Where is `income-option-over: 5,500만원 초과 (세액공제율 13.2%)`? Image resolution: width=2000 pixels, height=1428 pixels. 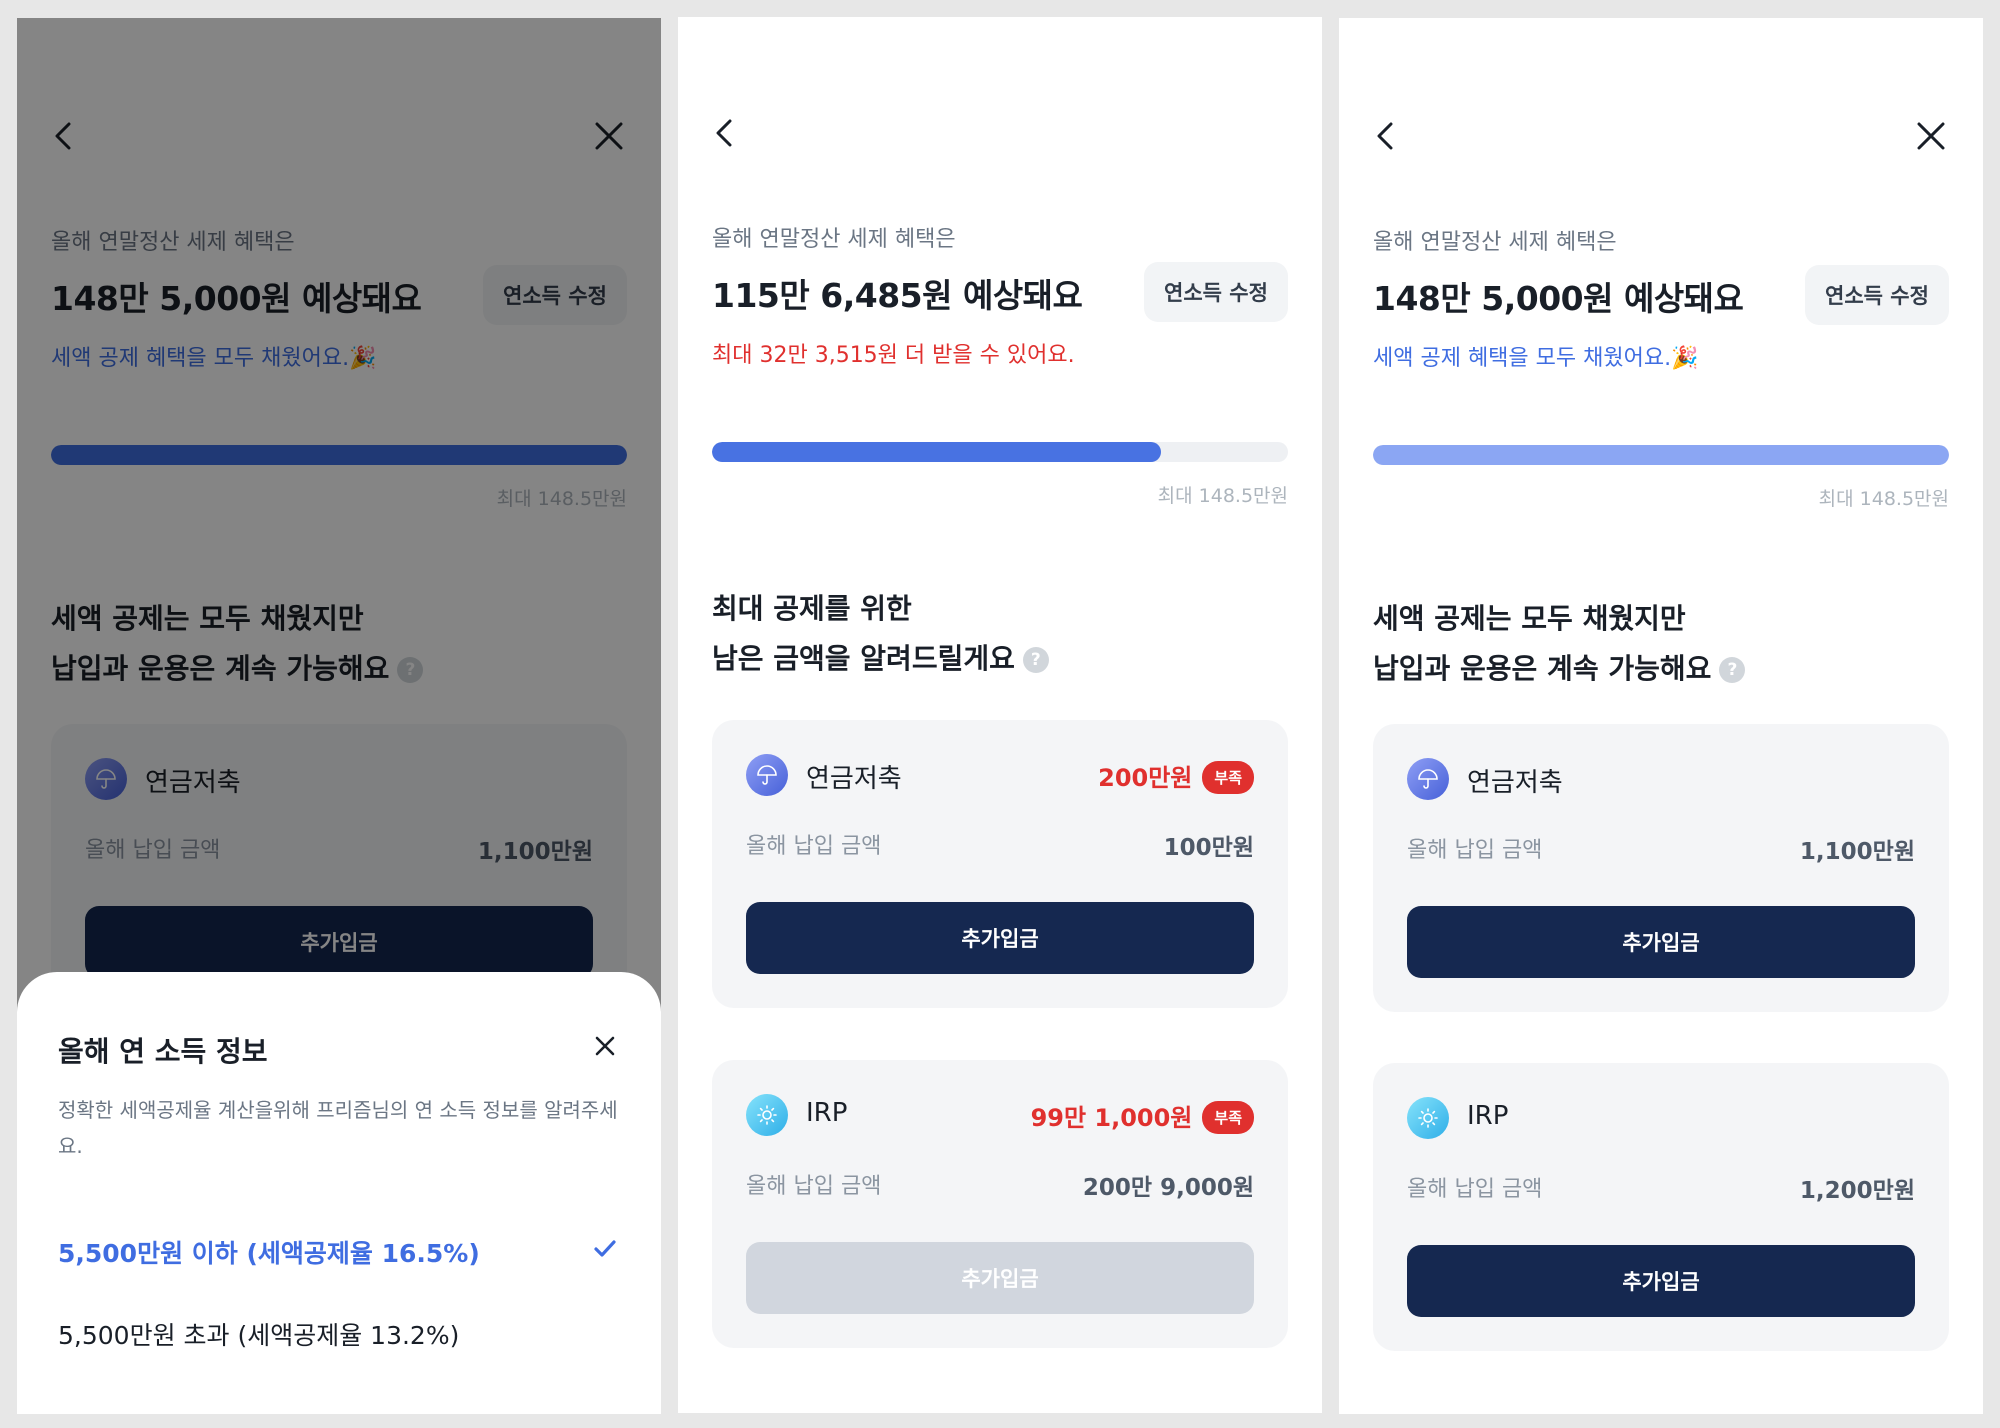
income-option-over: 5,500만원 초과 (세액공제율 13.2%) is located at coordinates (339, 1334).